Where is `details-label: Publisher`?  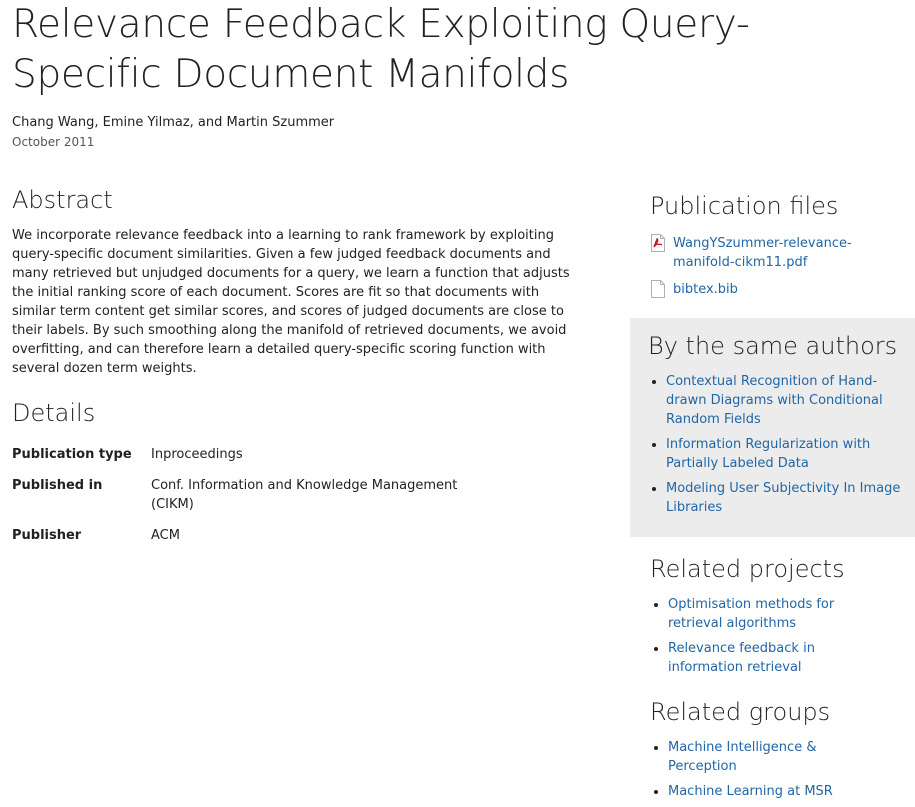
details-label: Publisher is located at coordinates (47, 535).